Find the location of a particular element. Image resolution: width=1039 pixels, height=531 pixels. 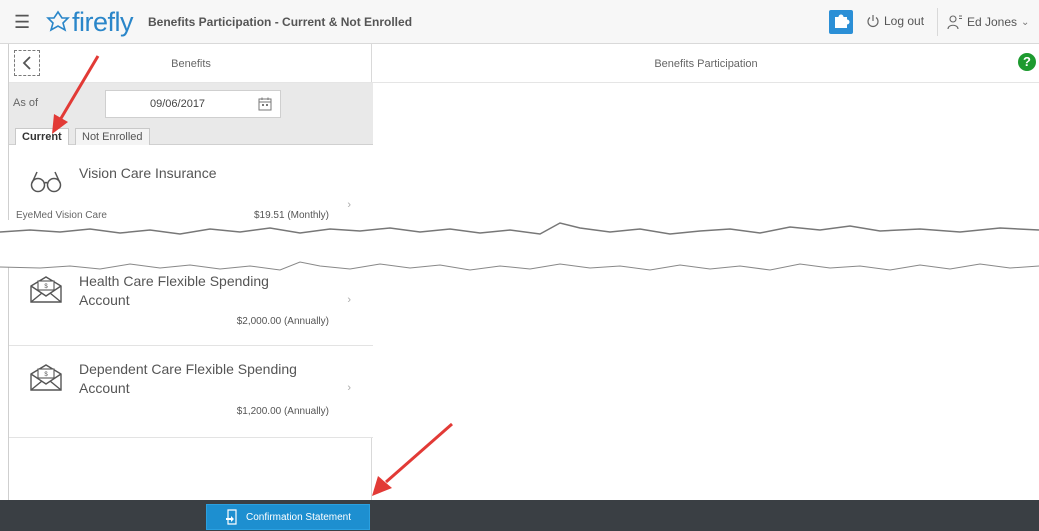

item-title: Dependent Care Flexible Spending Account is located at coordinates (188, 378).